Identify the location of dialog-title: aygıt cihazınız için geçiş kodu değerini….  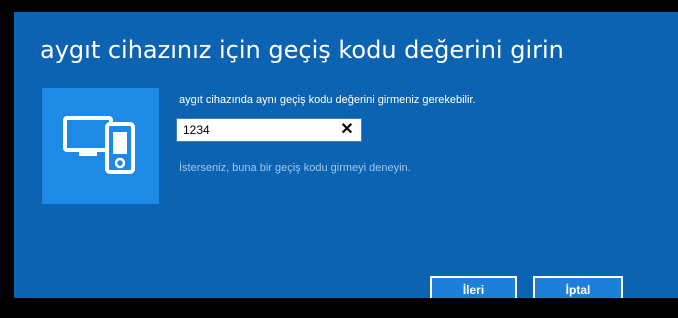
(302, 50).